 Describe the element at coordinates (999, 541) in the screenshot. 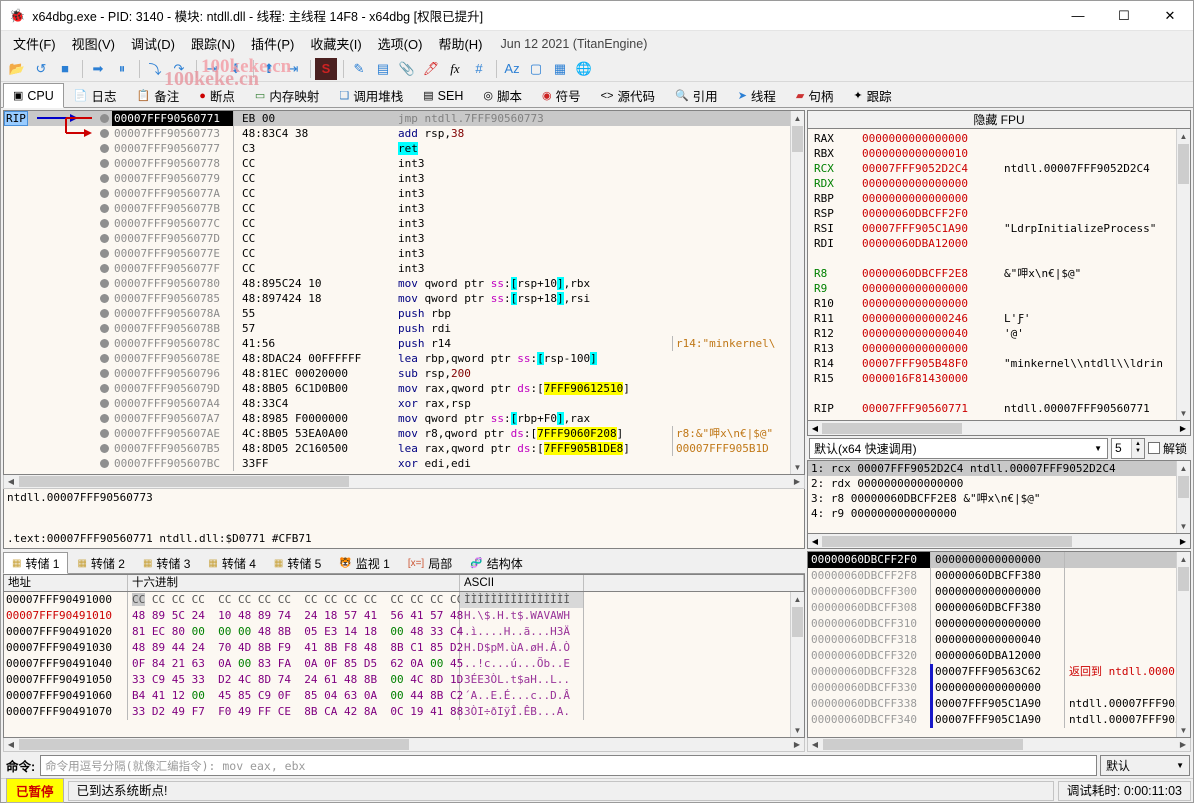

I see `arguments-hscrollbar: ◀ ▶` at that location.